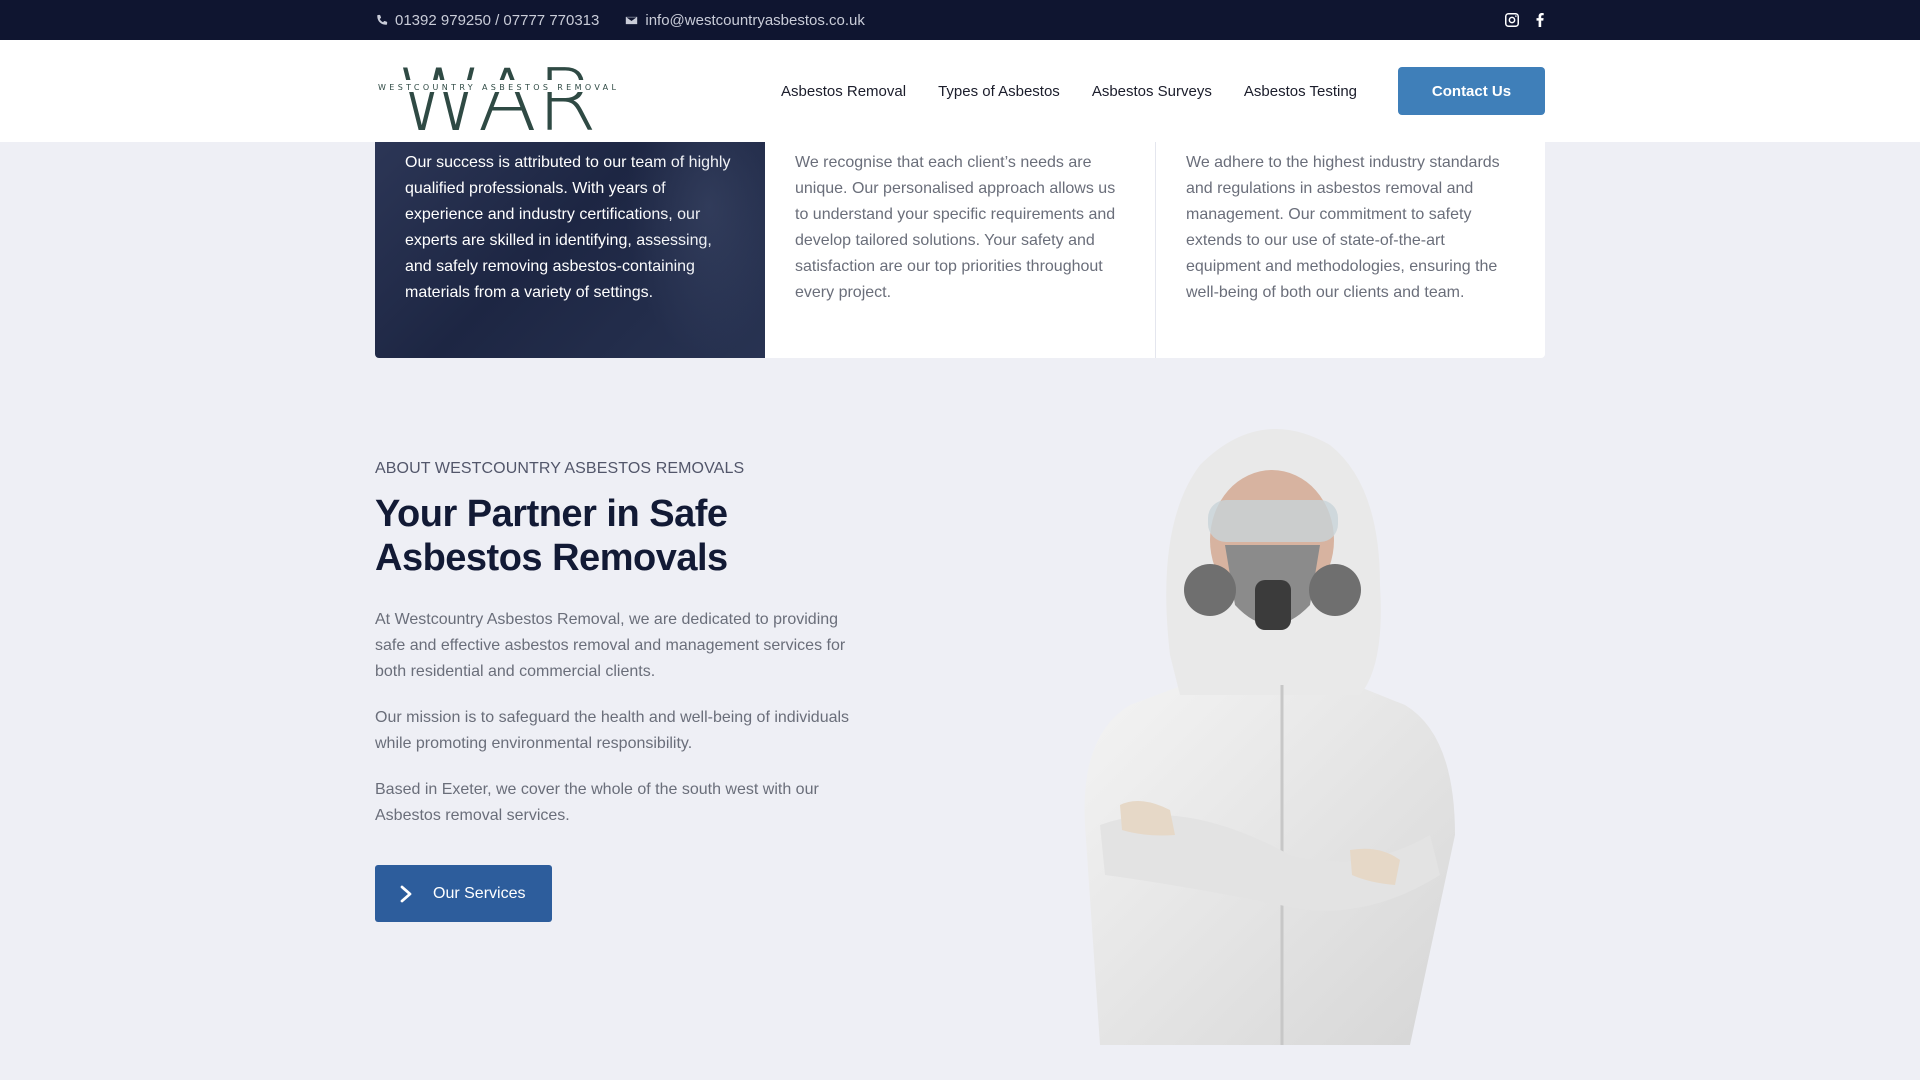 The image size is (1920, 1080). I want to click on nav-asbestos-testing: Asbestos Testing, so click(1300, 91).